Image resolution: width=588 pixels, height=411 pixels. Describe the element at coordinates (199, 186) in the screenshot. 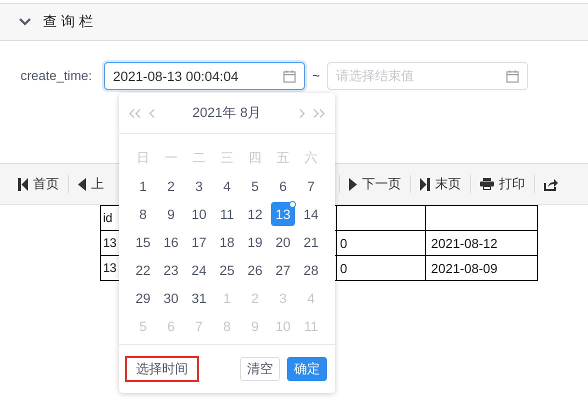

I see `calendar-day: 3` at that location.